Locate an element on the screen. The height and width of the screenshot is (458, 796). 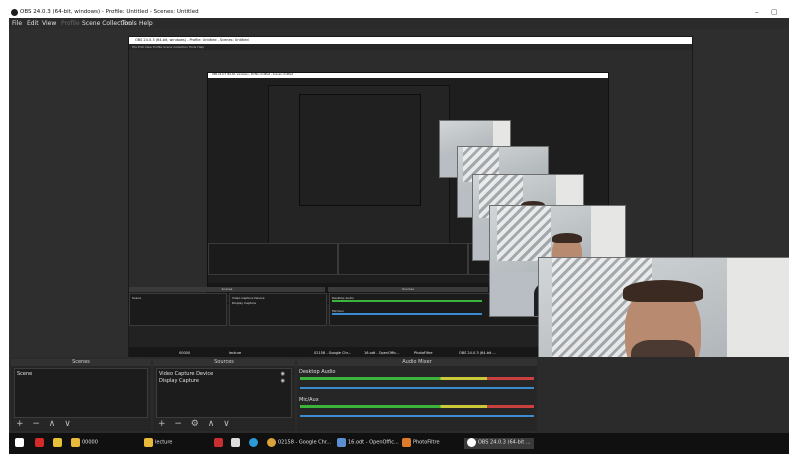
windows-icon is located at coordinates (19, 442).